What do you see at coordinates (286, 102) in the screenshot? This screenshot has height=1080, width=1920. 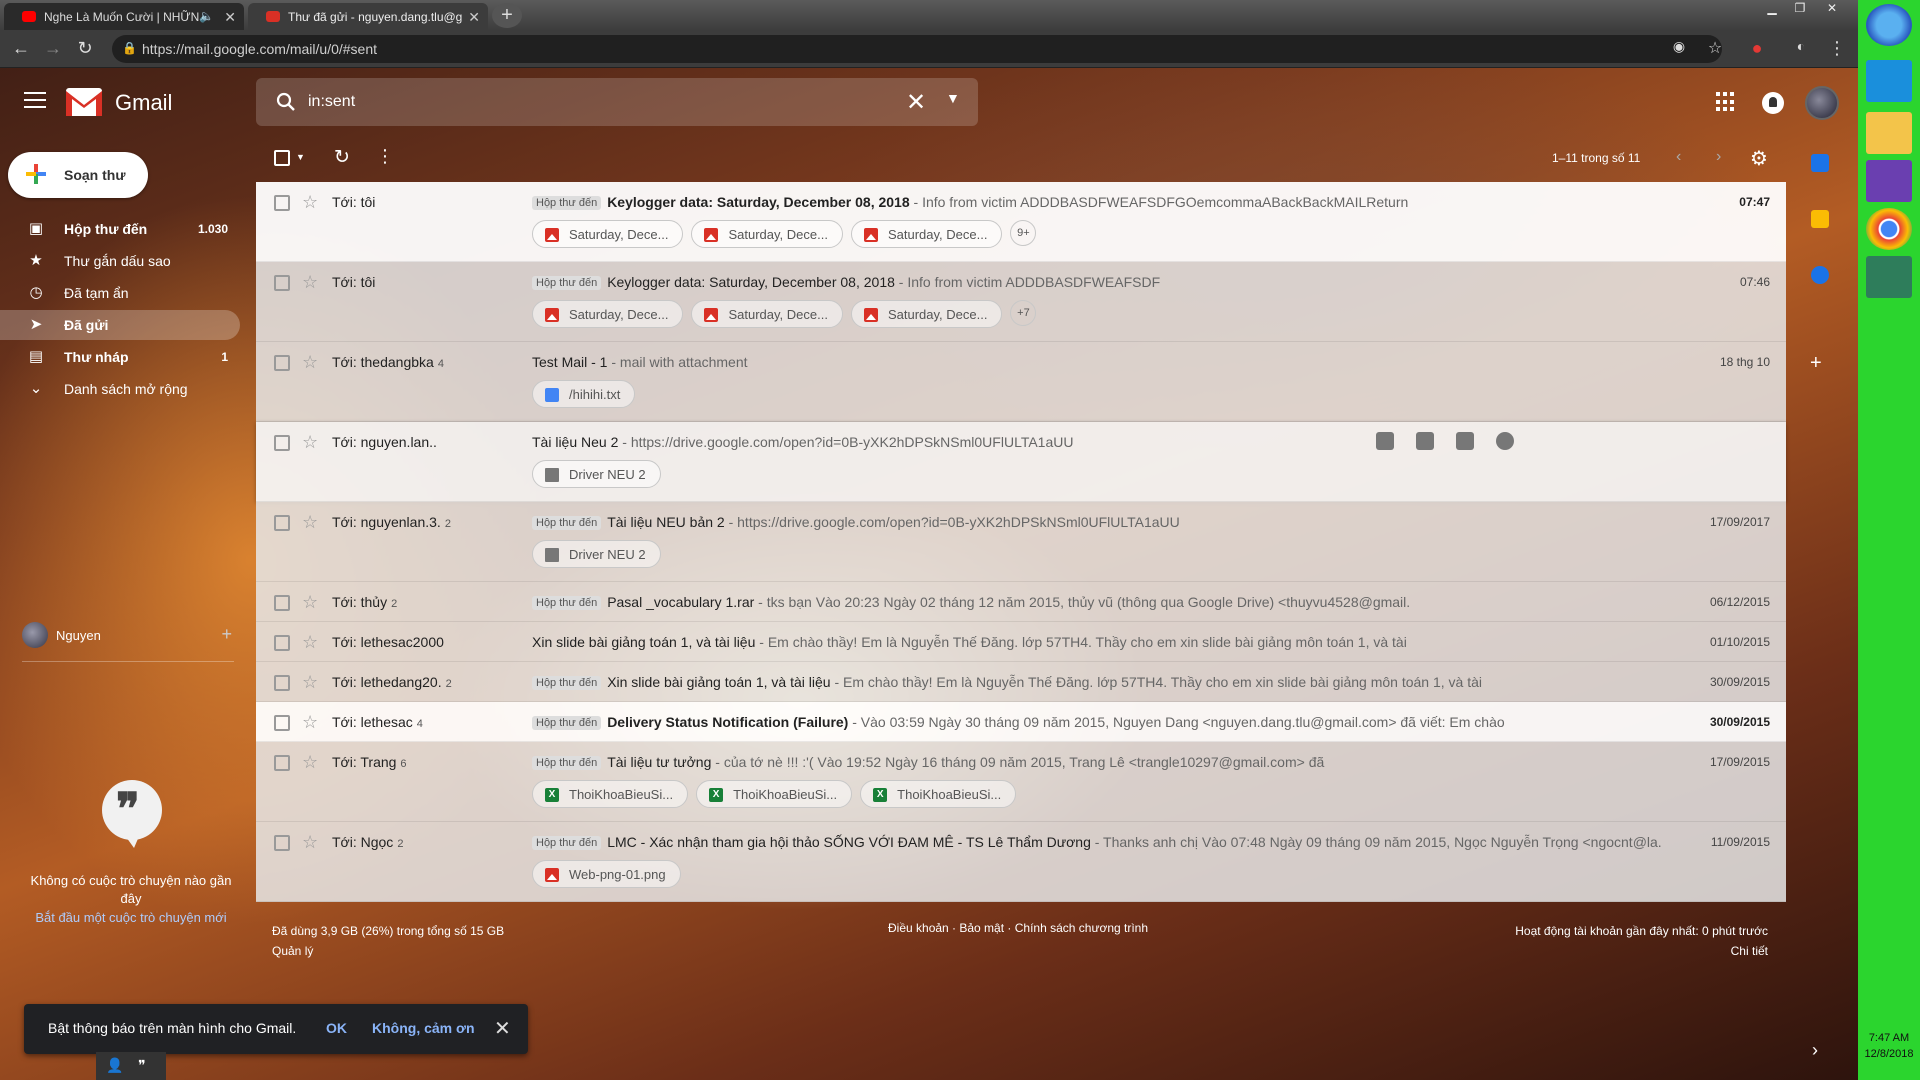 I see `search-icon` at bounding box center [286, 102].